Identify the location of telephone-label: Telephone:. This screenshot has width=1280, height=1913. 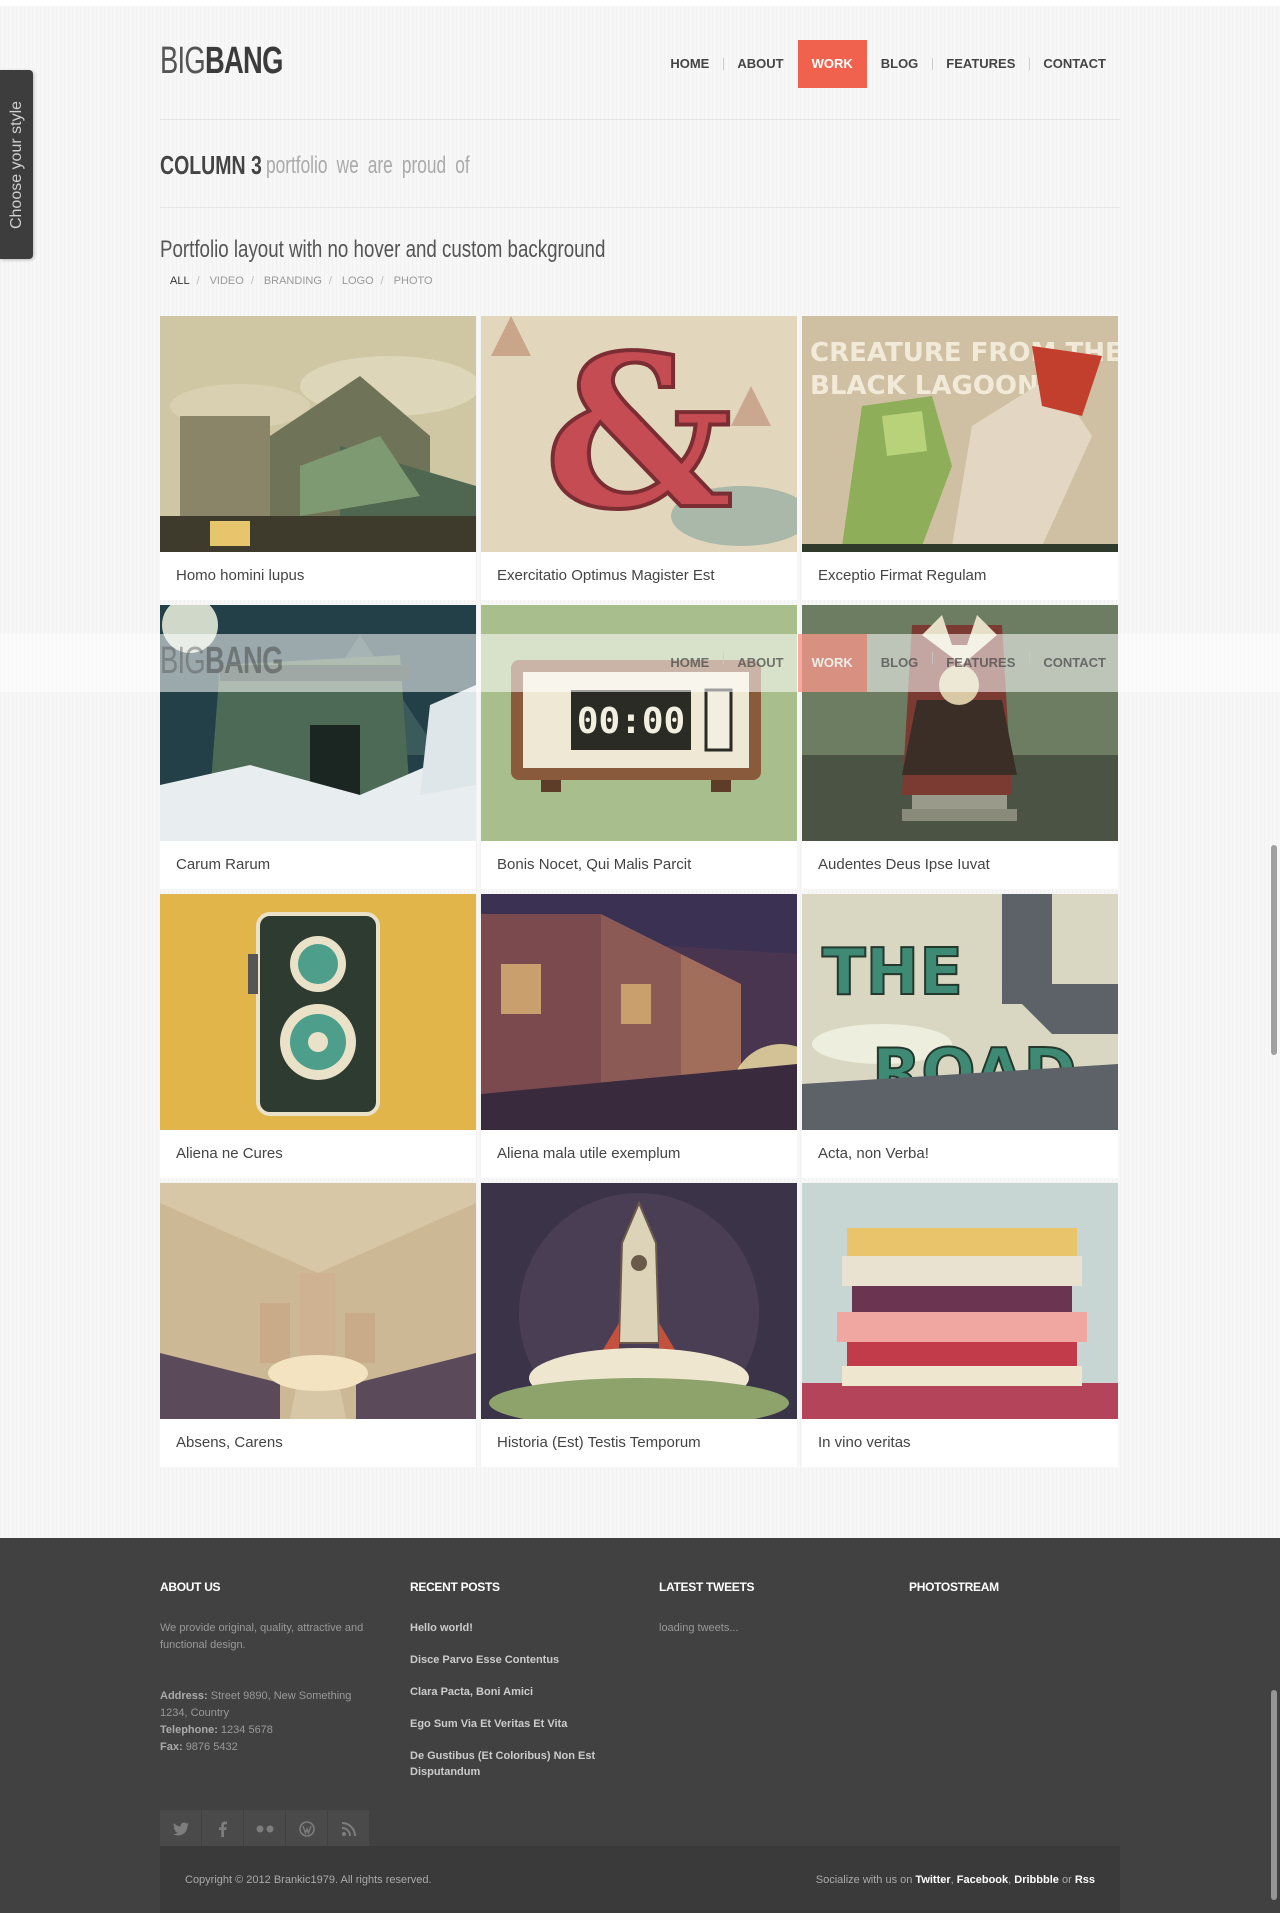
(189, 1730).